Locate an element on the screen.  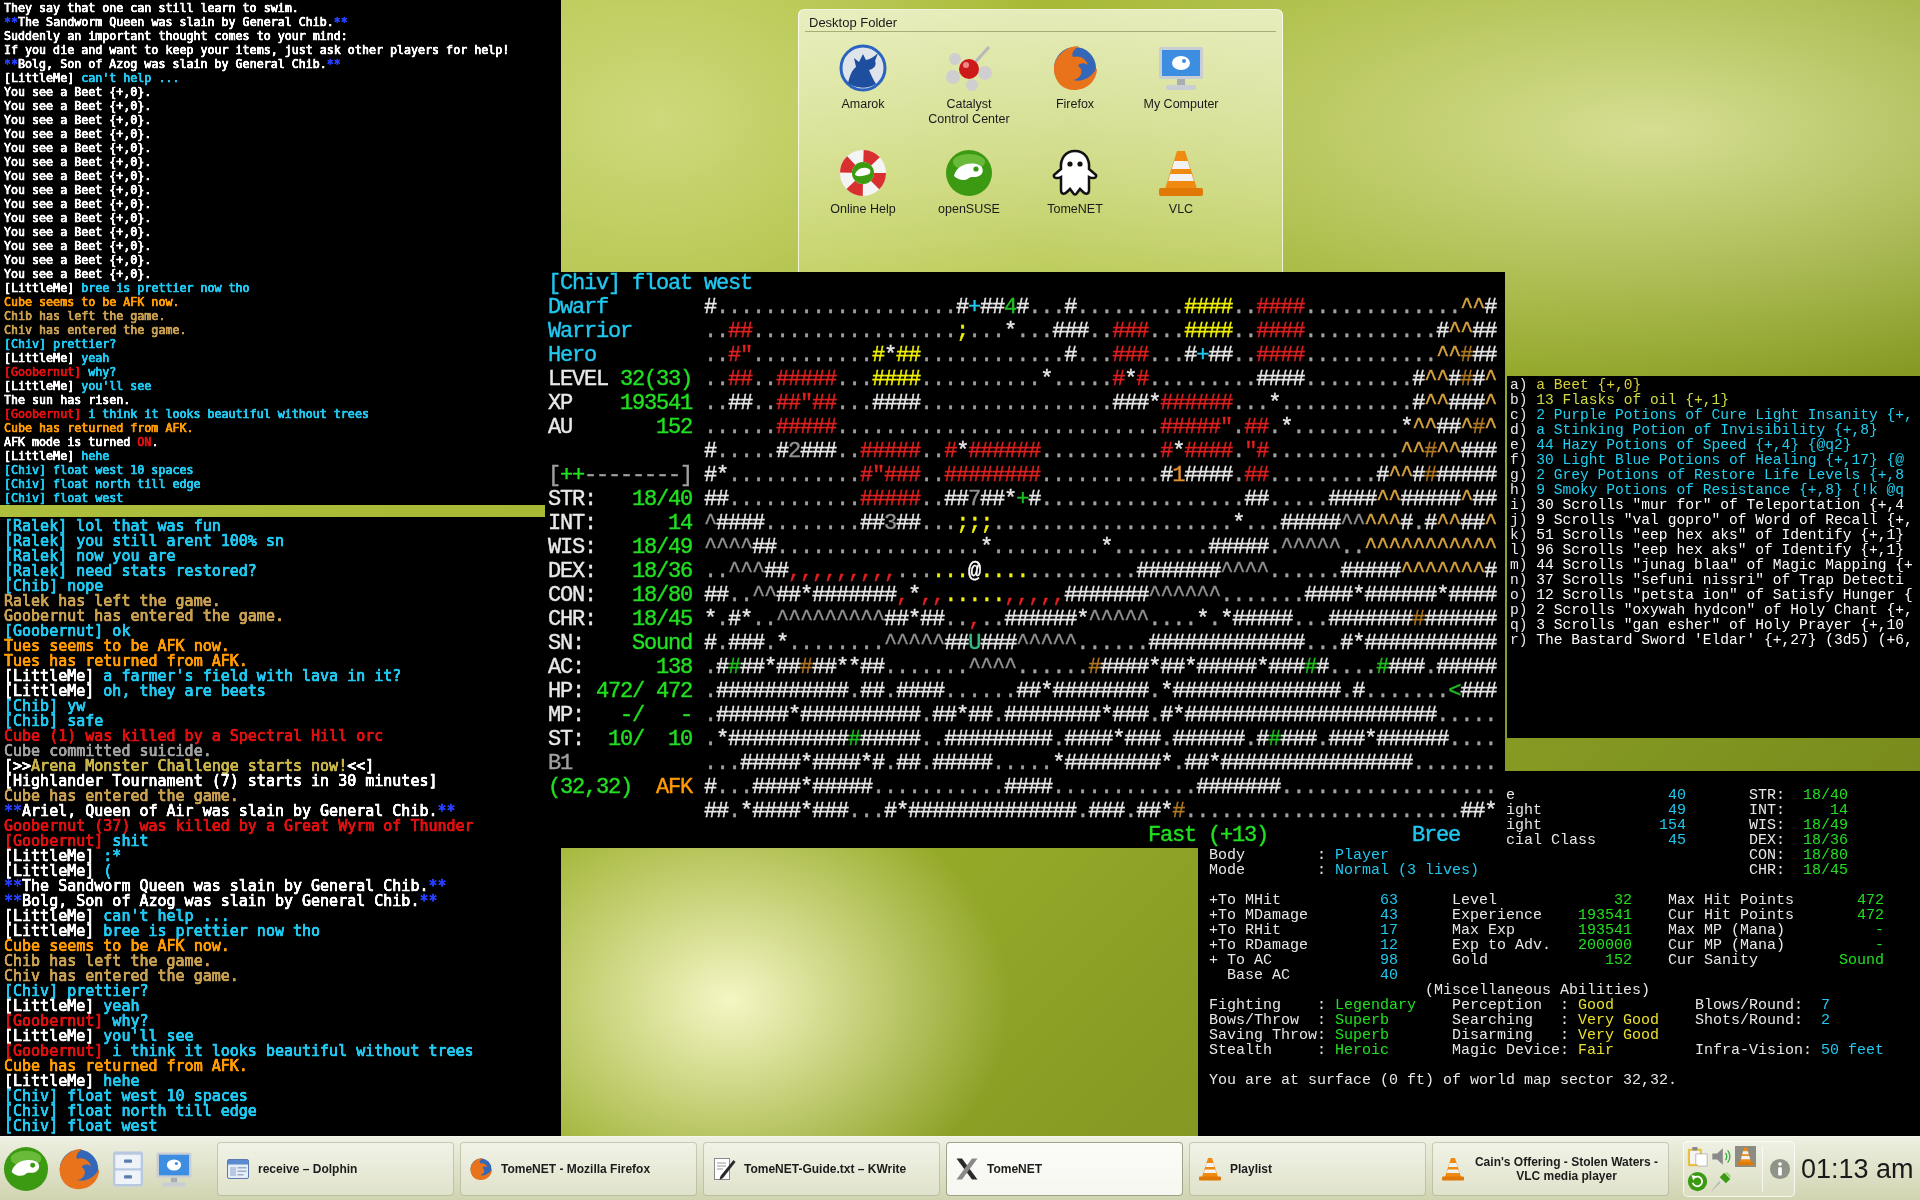
map-row: ##..^^##*#######,*,,.....,,,,,#######^^^^^^.......####*######*#### is located at coordinates (1100, 596).